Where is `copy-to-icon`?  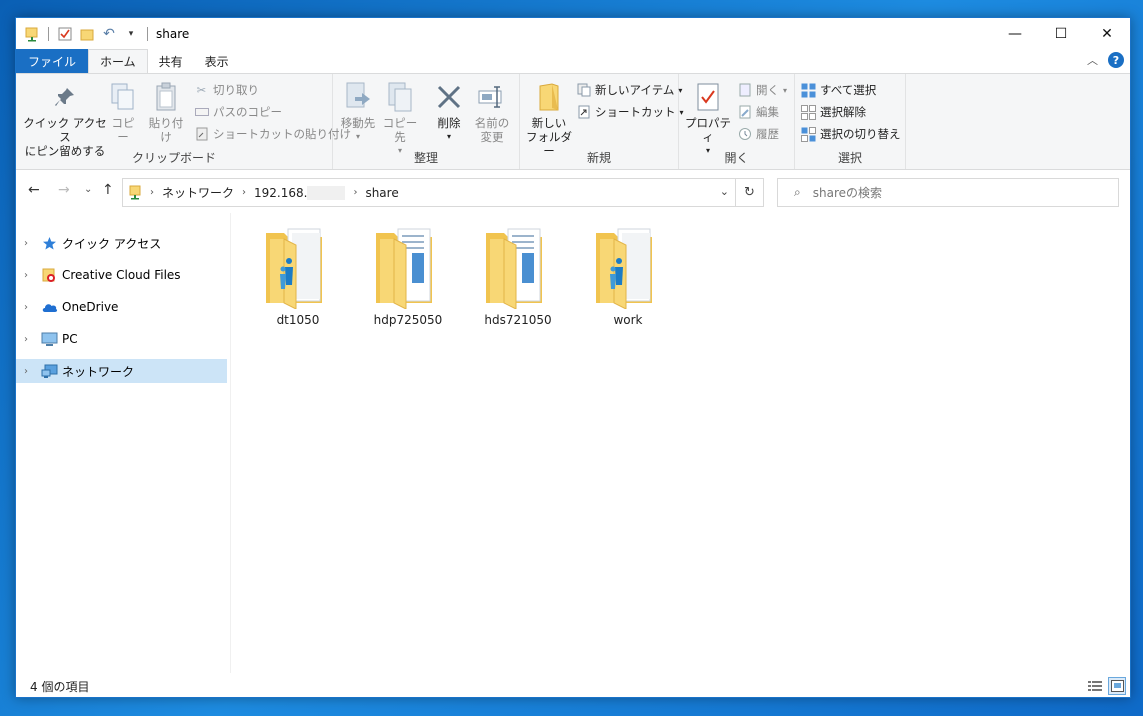
copy-to-icon is located at coordinates (400, 97).